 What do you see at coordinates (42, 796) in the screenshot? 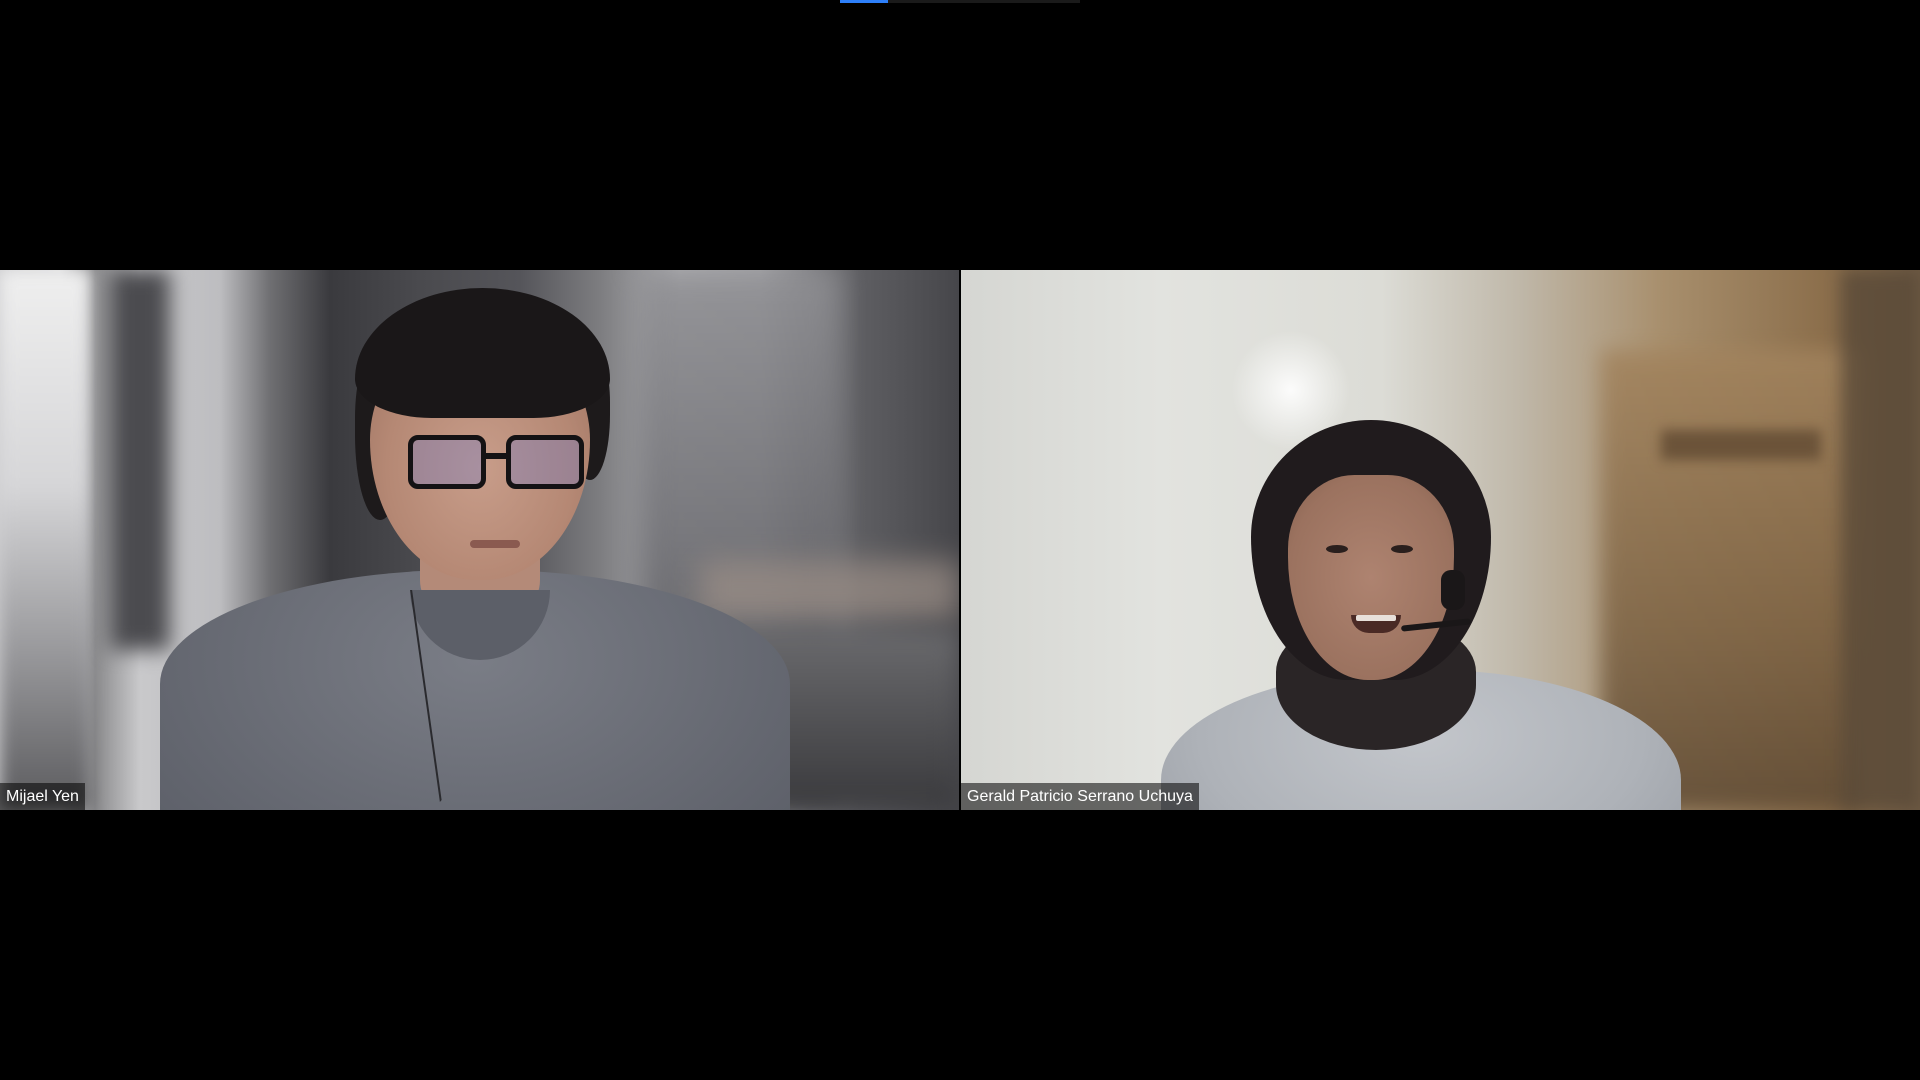
I see `participant-name-label: Mijael Yen` at bounding box center [42, 796].